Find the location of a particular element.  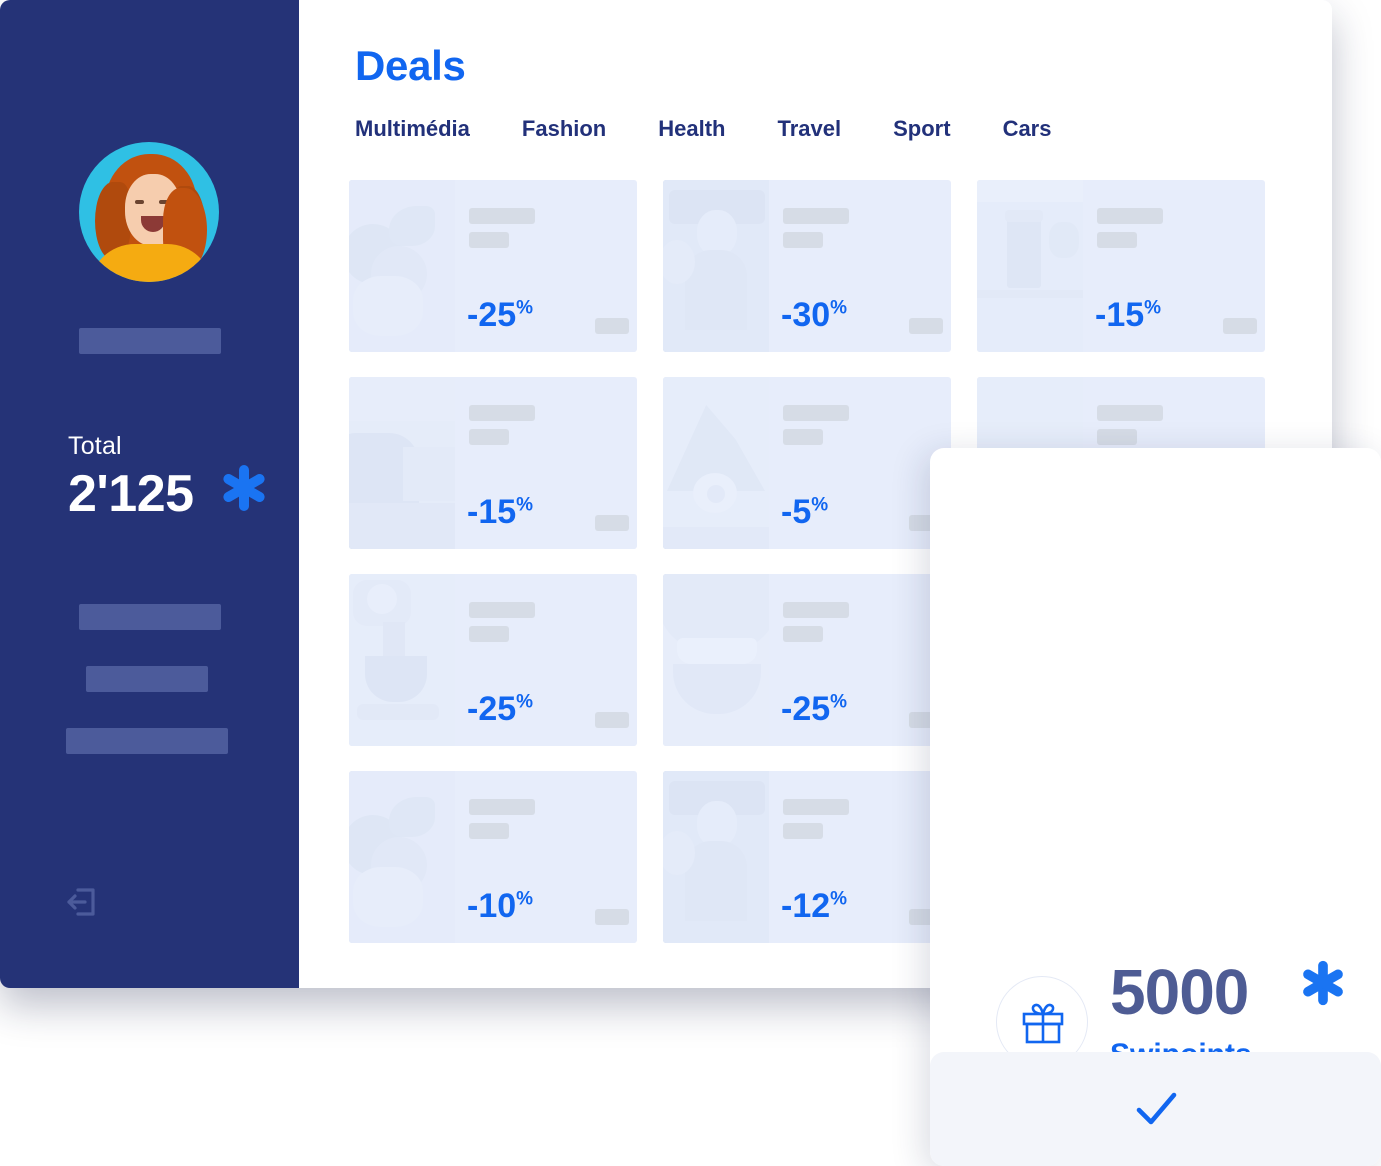

deal-card: -10% is located at coordinates (493, 857).